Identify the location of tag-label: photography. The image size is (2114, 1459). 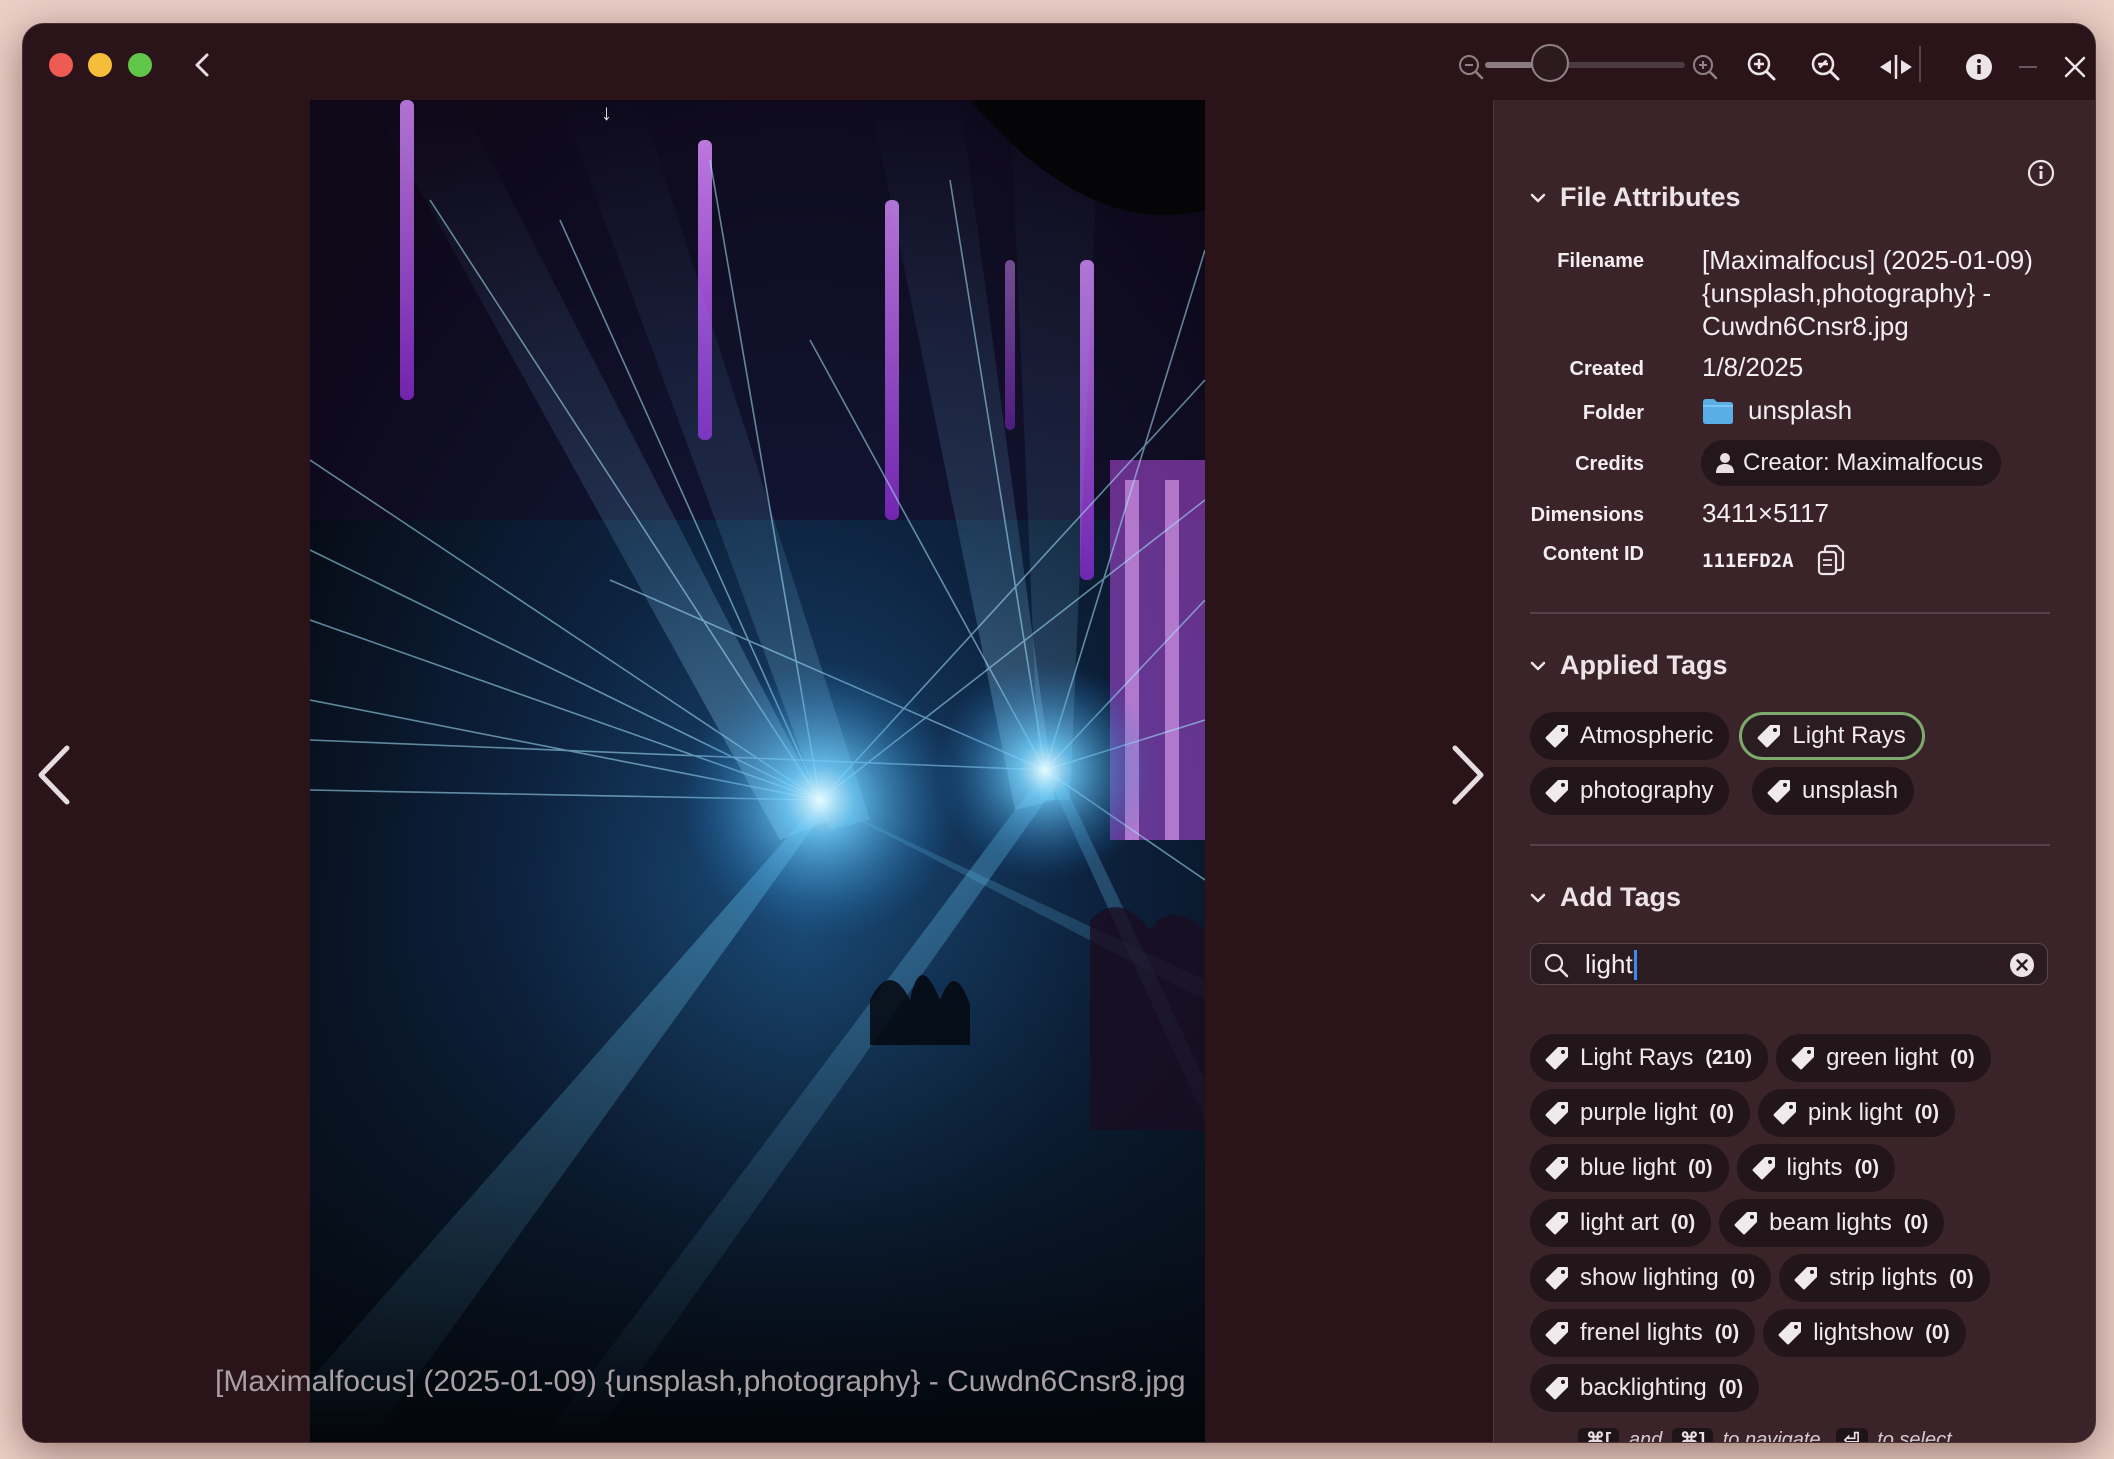
(1647, 790).